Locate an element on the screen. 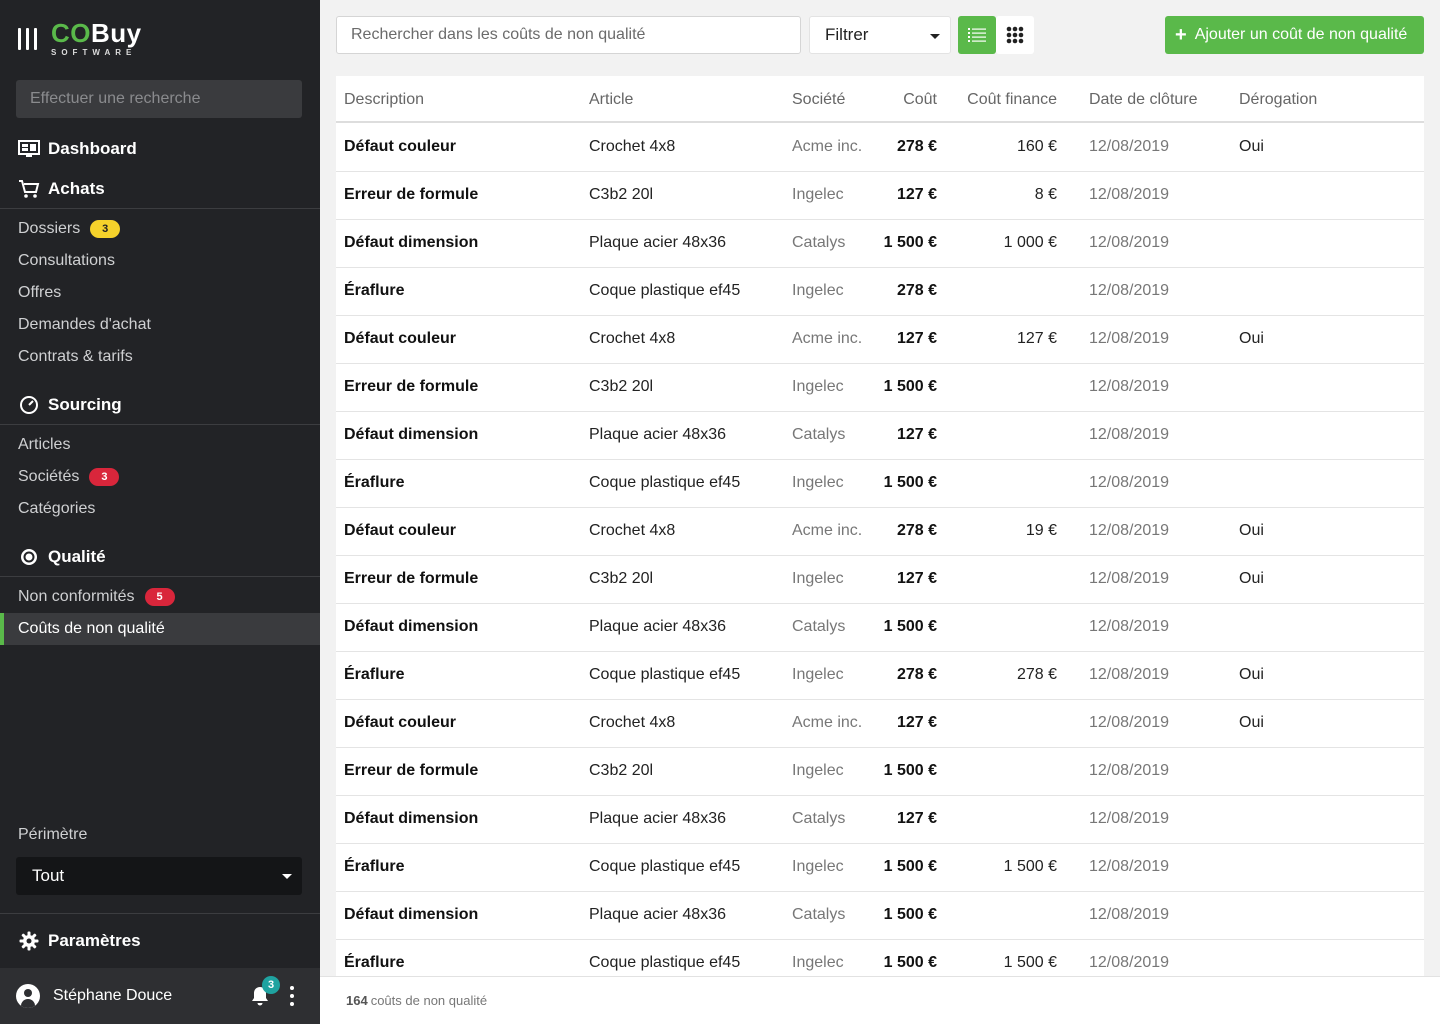 This screenshot has height=1024, width=1440. list-view-button is located at coordinates (977, 35).